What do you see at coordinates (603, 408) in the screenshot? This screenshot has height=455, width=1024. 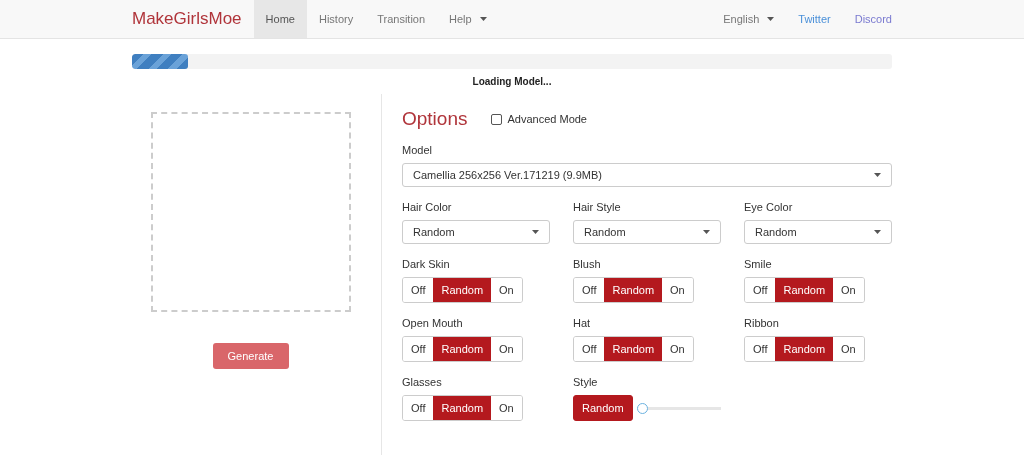 I see `random-button: Random` at bounding box center [603, 408].